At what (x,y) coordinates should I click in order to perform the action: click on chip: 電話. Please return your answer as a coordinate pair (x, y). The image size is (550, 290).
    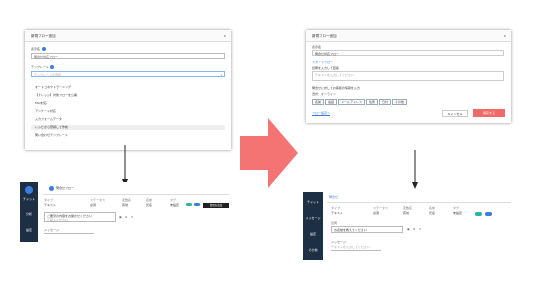
    Looking at the image, I should click on (331, 102).